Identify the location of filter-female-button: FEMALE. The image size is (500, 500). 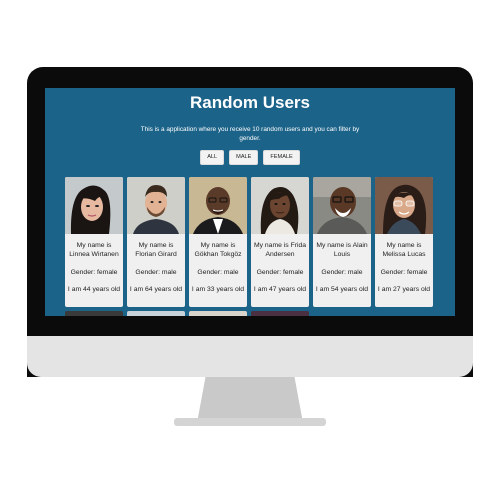
(281, 157).